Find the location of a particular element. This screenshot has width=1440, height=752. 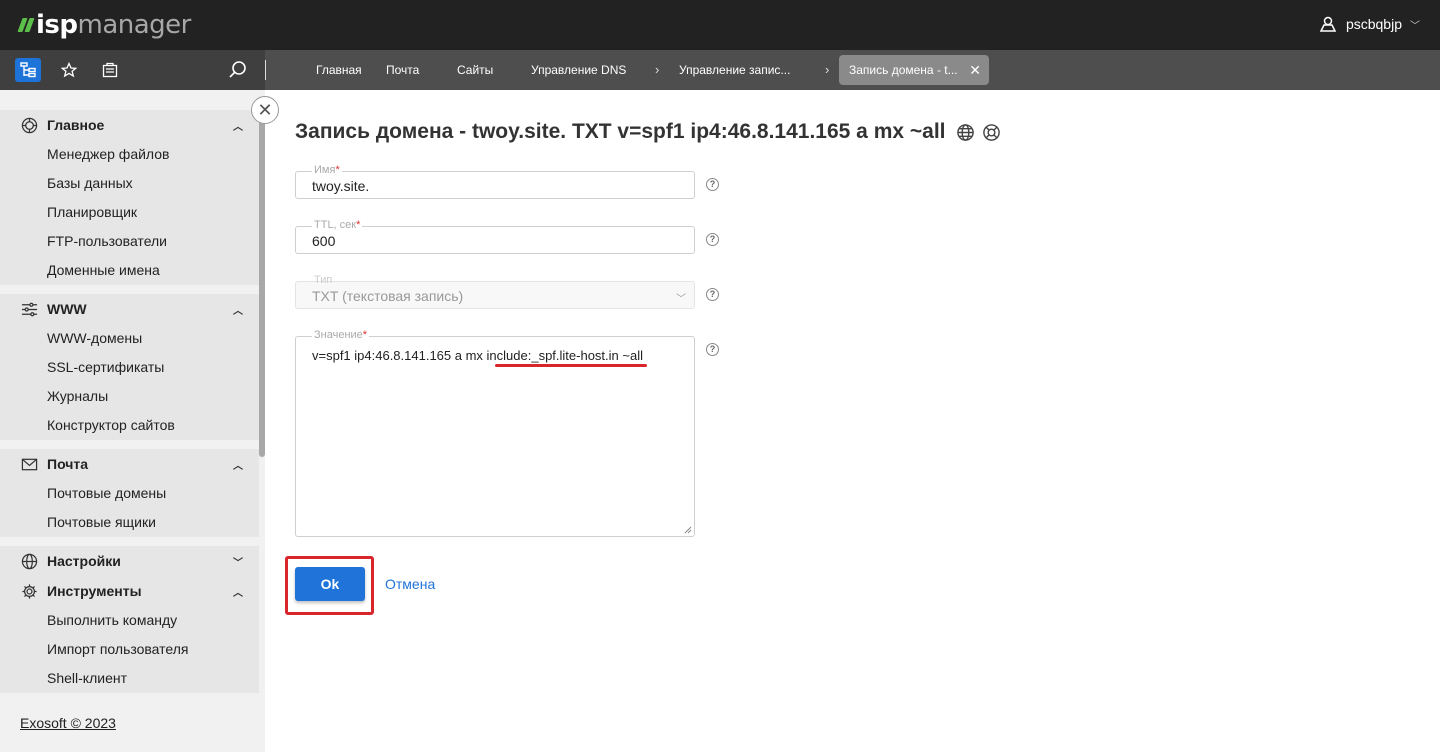

sidebar-group-title: Главное is located at coordinates (76, 125).